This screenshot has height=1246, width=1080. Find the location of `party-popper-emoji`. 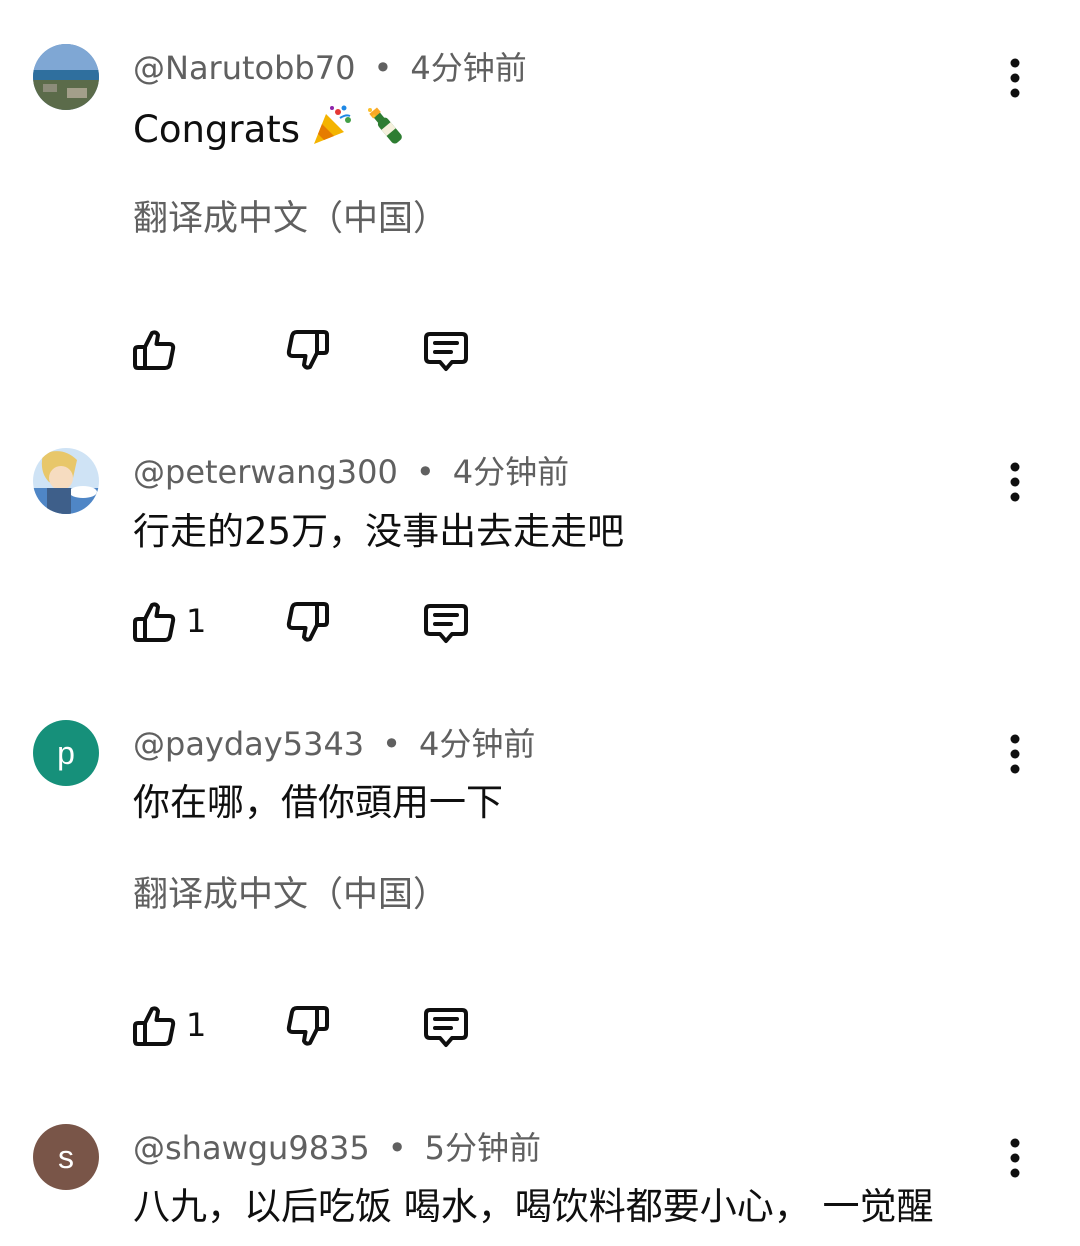

party-popper-emoji is located at coordinates (332, 126).